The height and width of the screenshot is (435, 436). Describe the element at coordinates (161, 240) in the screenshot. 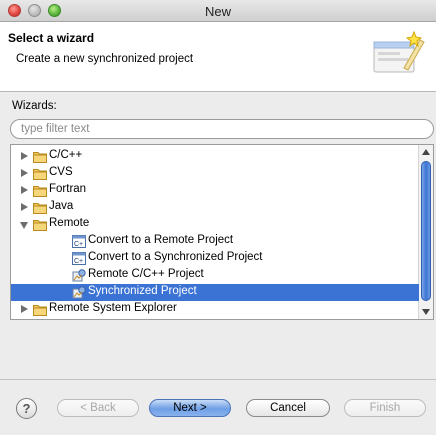

I see `tree-item-label: Convert to a Remote Project` at that location.